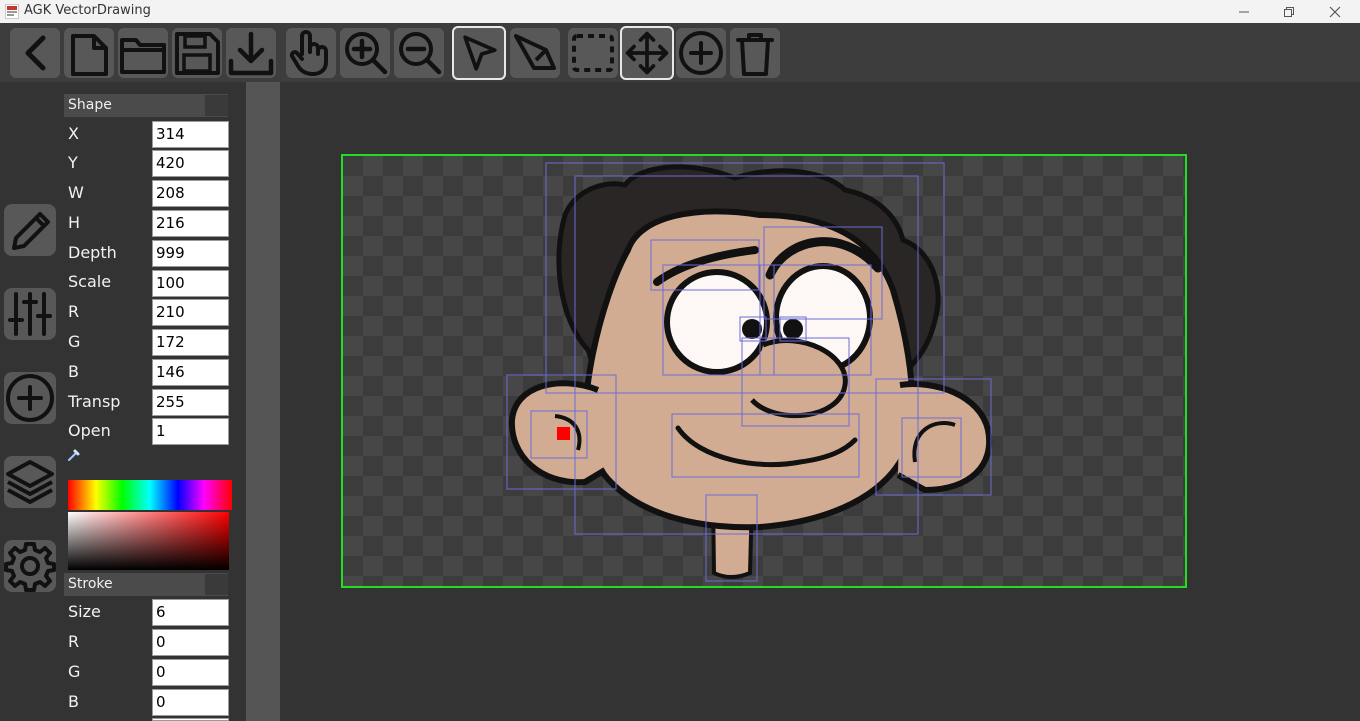 The height and width of the screenshot is (721, 1360). Describe the element at coordinates (944, 437) in the screenshot. I see `right-ear-shape` at that location.